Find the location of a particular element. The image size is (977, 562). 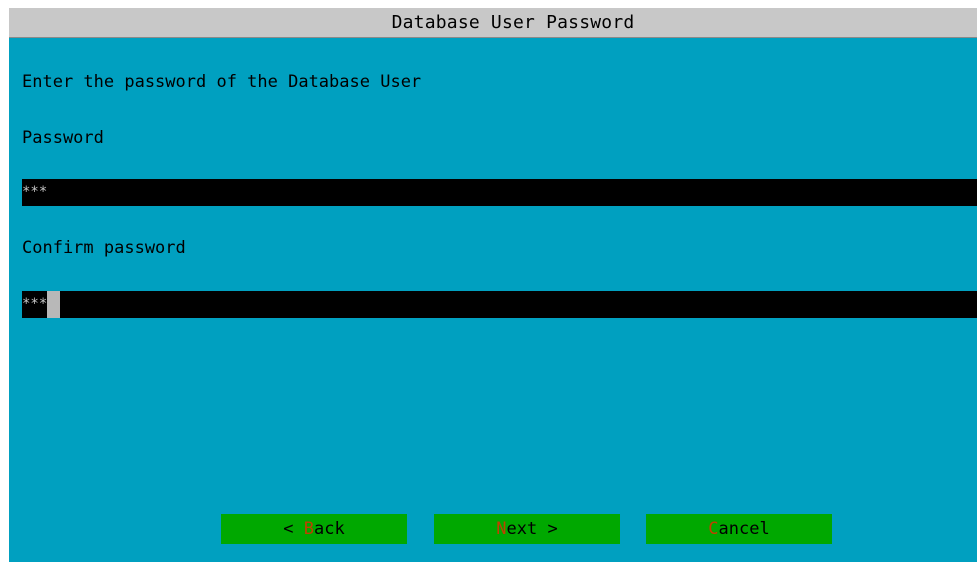

confirm-password-value: *** is located at coordinates (35, 304).